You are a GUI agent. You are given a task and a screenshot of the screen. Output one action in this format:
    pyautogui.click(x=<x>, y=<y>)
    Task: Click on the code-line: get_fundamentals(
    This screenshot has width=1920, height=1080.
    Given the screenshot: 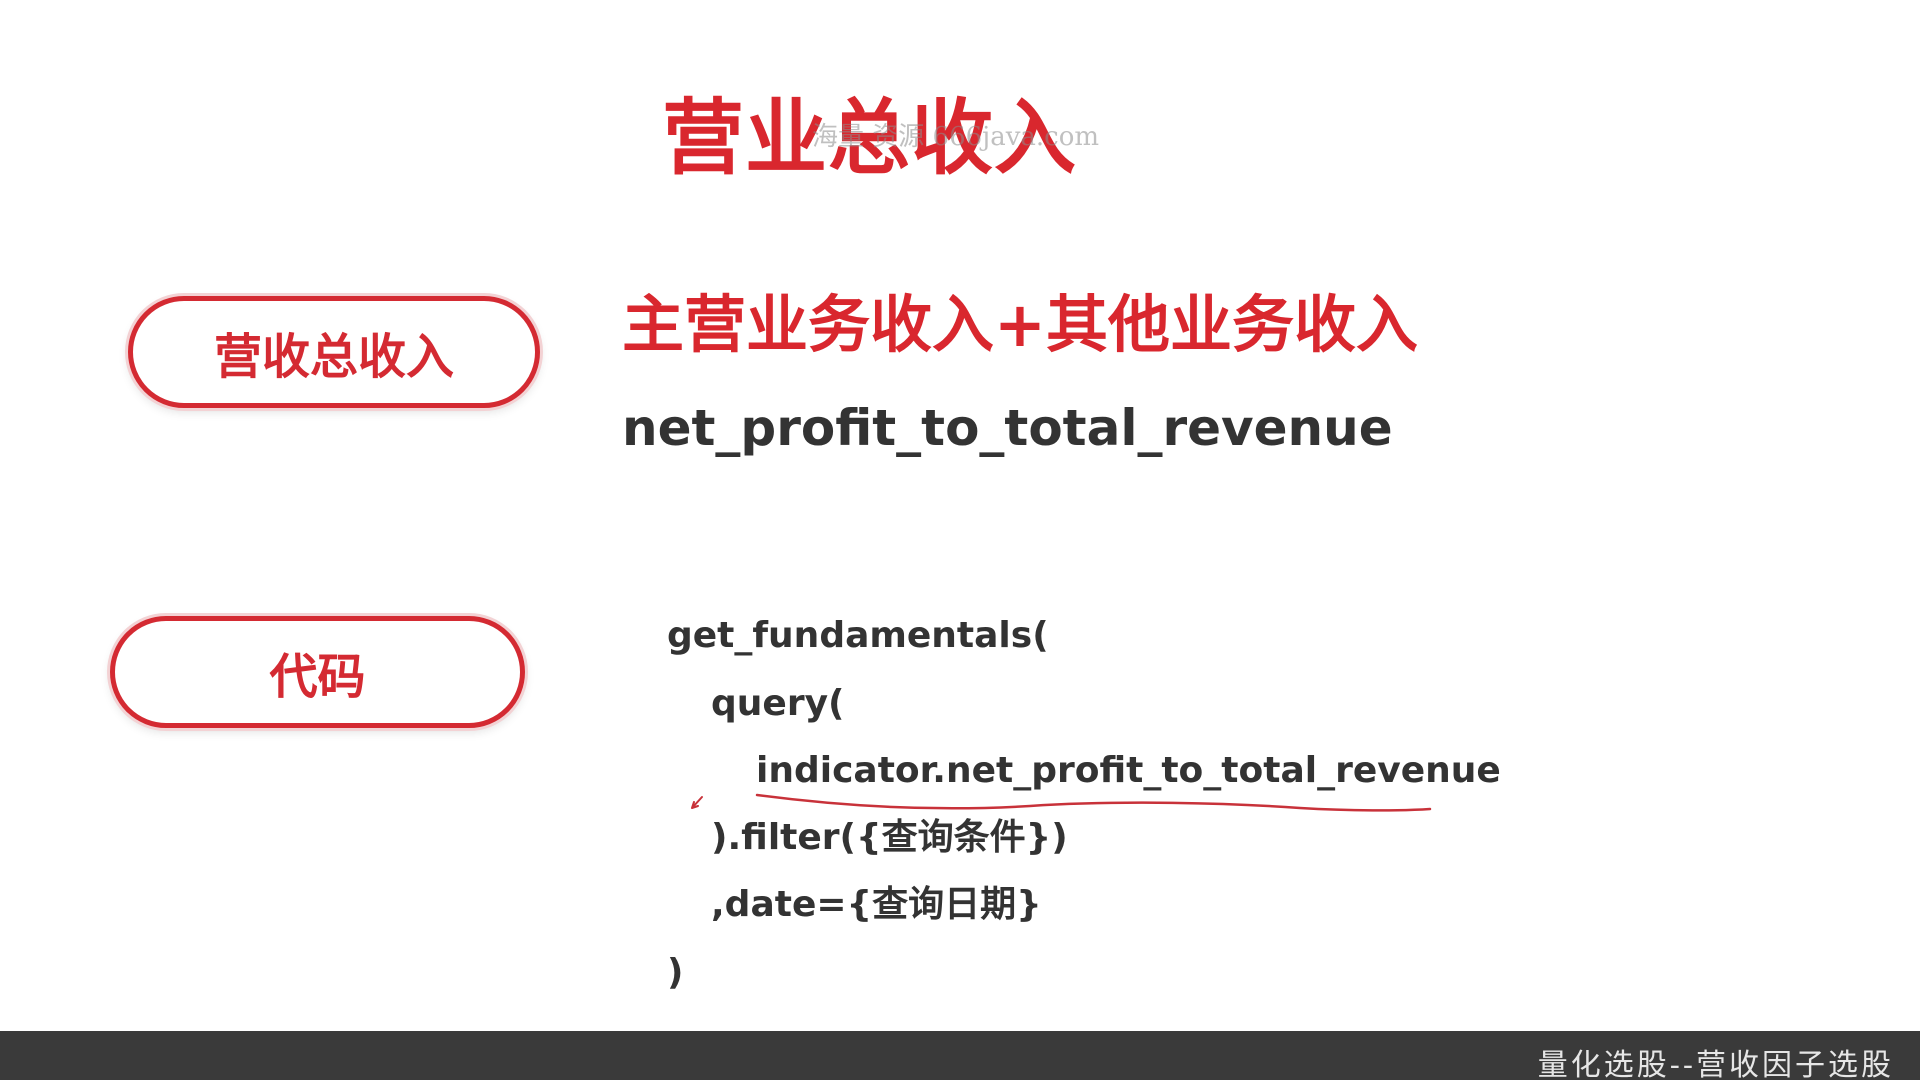 What is the action you would take?
    pyautogui.click(x=858, y=635)
    